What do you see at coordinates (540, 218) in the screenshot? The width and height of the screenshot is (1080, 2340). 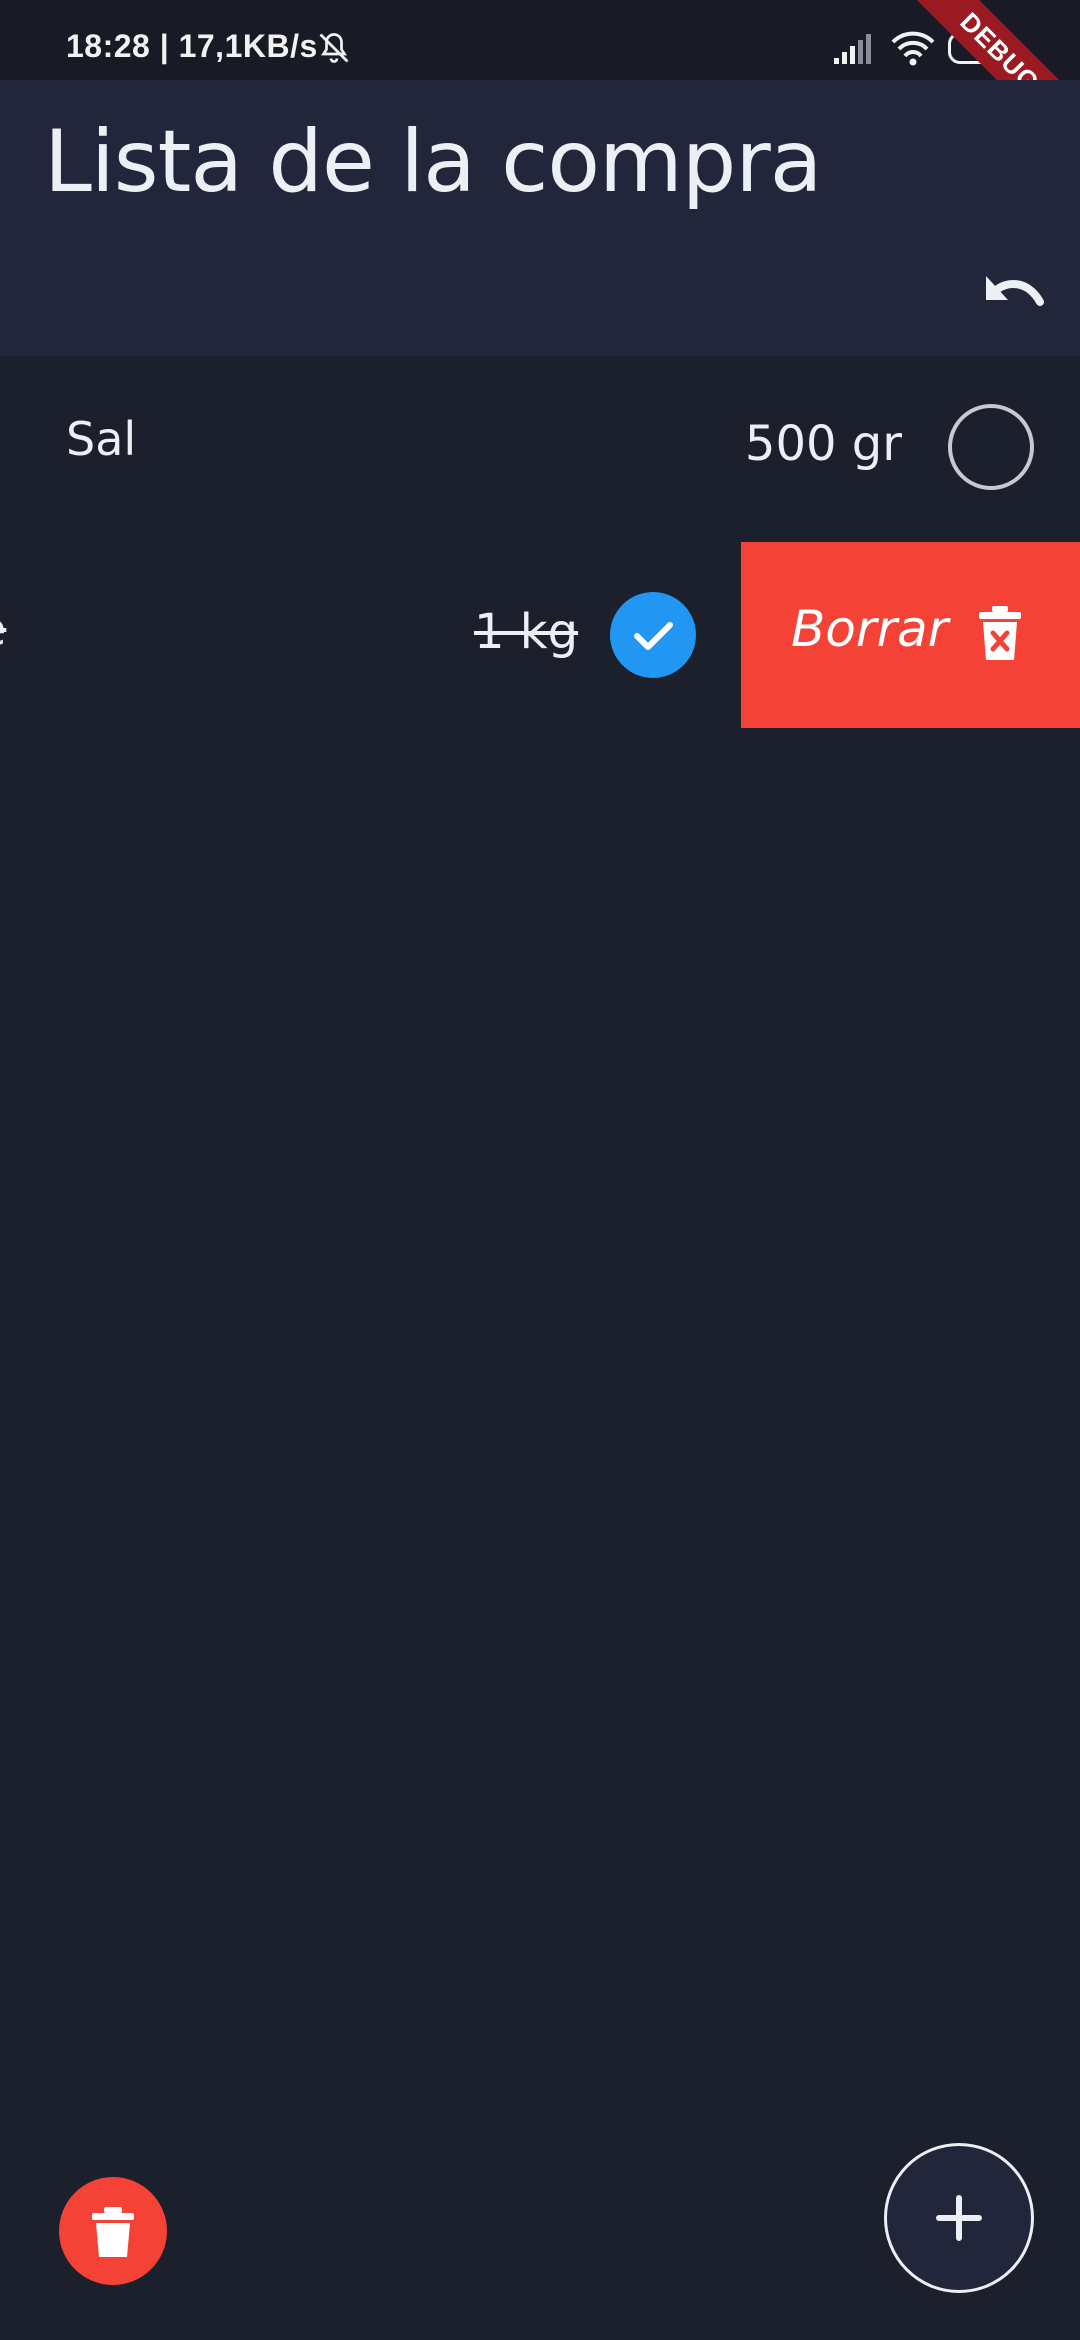 I see `app-bar: Lista de la compra` at bounding box center [540, 218].